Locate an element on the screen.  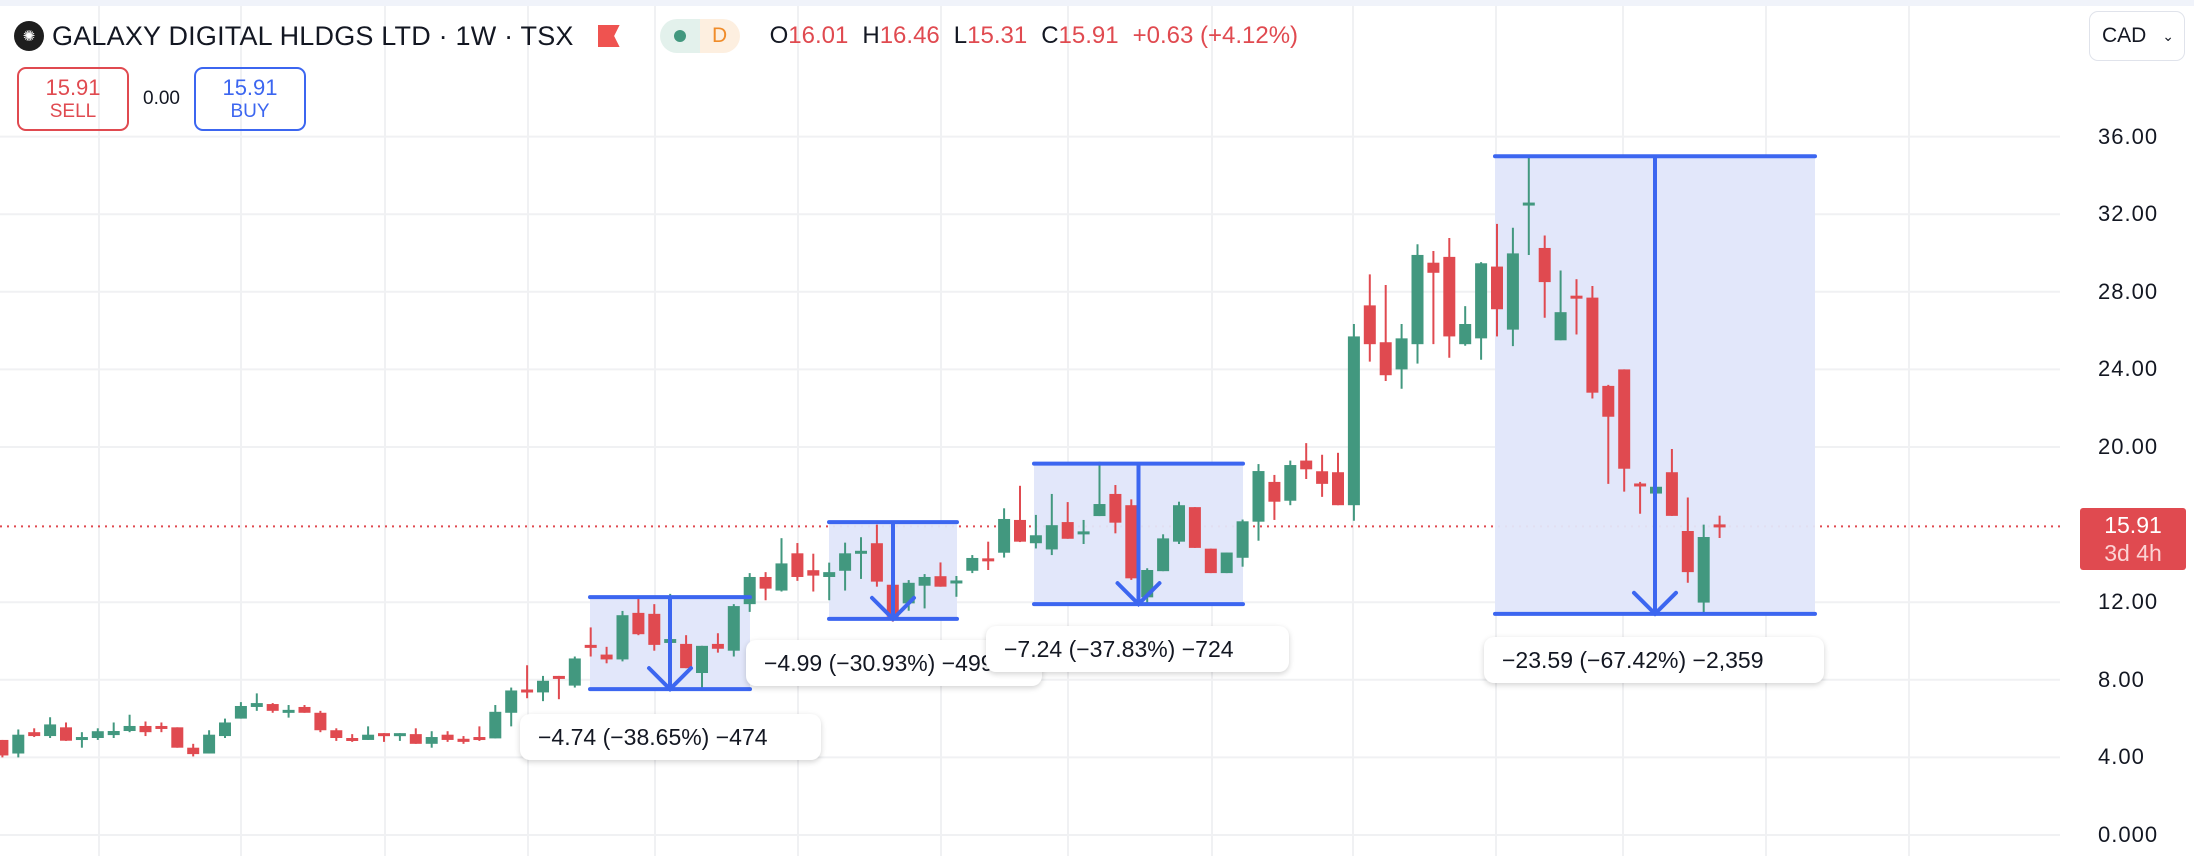
currency-select: CAD ⌄ is located at coordinates (2137, 36).